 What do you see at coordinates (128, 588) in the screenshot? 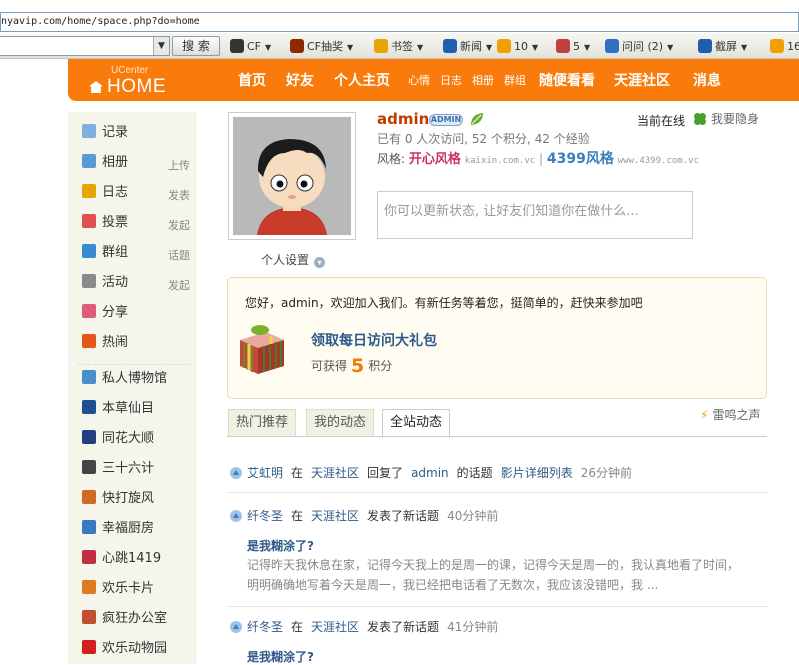
I see `sidebar-app-label: 欢乐卡片` at bounding box center [128, 588].